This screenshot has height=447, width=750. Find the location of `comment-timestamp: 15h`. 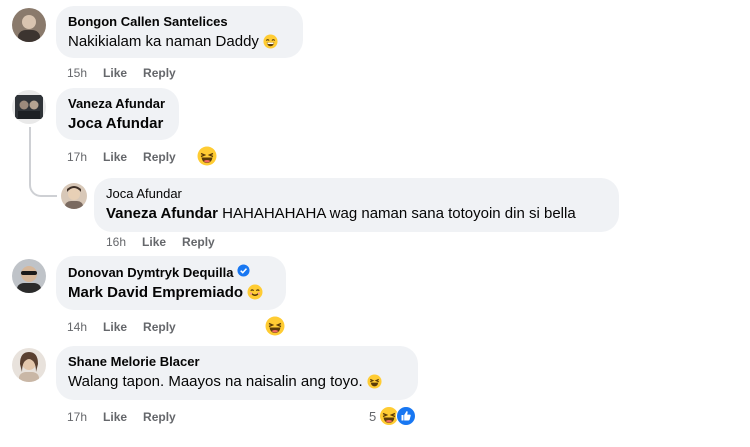

comment-timestamp: 15h is located at coordinates (77, 73).